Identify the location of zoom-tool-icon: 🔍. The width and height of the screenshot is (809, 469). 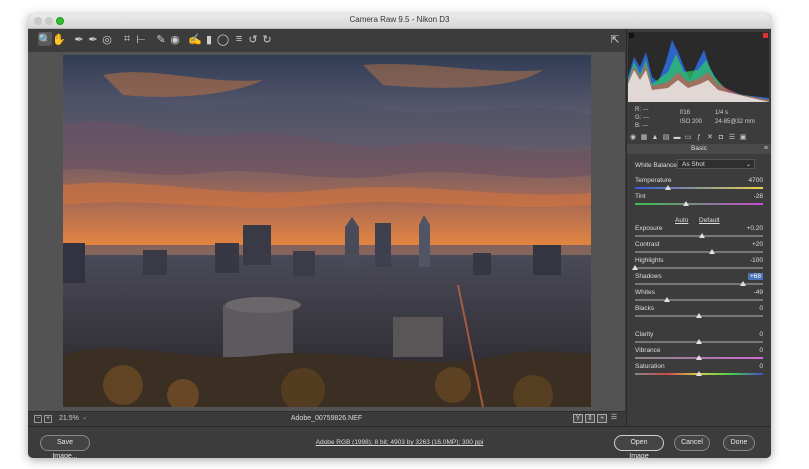
(45, 39).